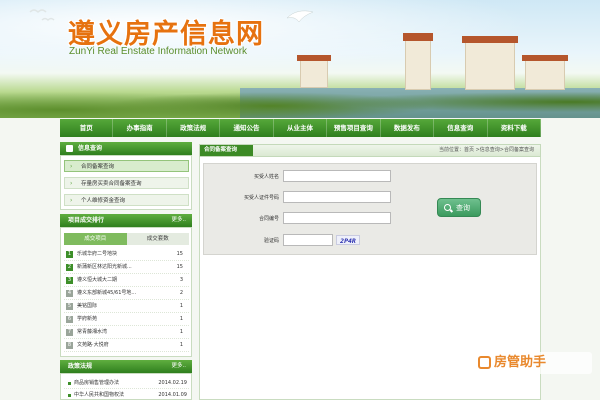  Describe the element at coordinates (126, 395) in the screenshot. I see `policy-row: 中华人民共和国物权法 2014.01.09` at that location.